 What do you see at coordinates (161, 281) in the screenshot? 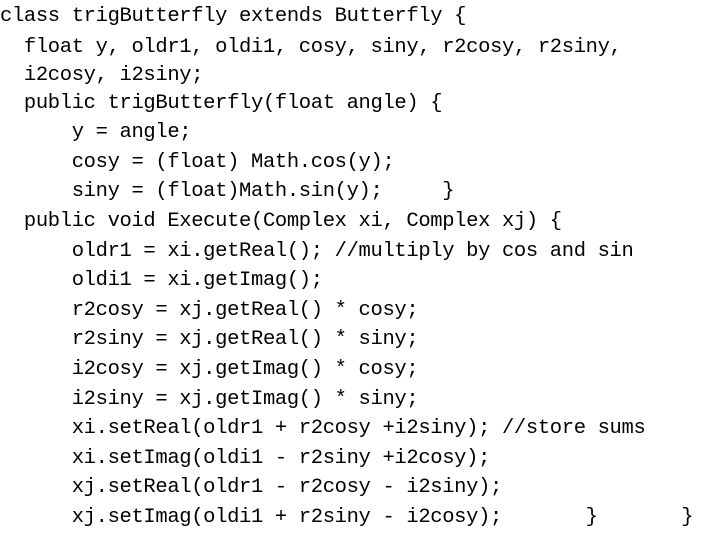
I see `code-line: oldi1 = xi.getImag();` at bounding box center [161, 281].